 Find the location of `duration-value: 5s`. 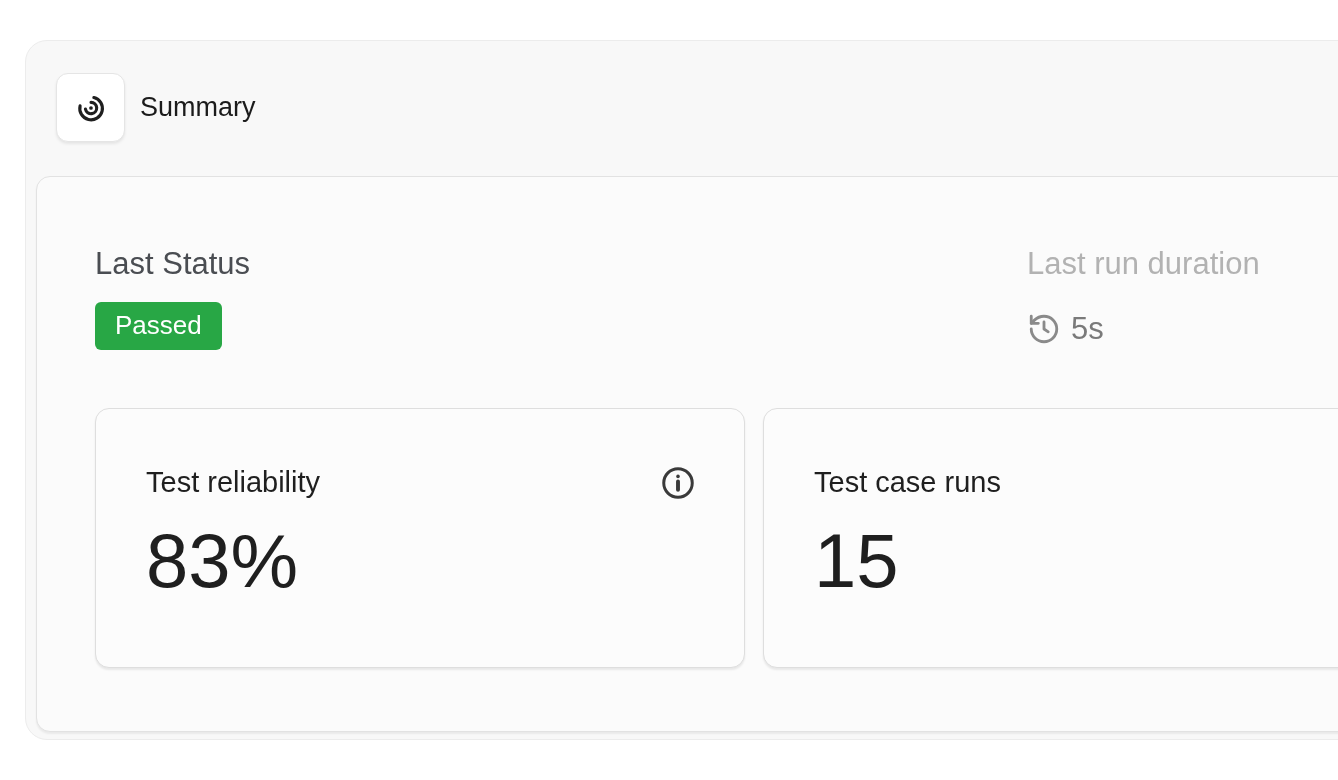

duration-value: 5s is located at coordinates (1087, 328).